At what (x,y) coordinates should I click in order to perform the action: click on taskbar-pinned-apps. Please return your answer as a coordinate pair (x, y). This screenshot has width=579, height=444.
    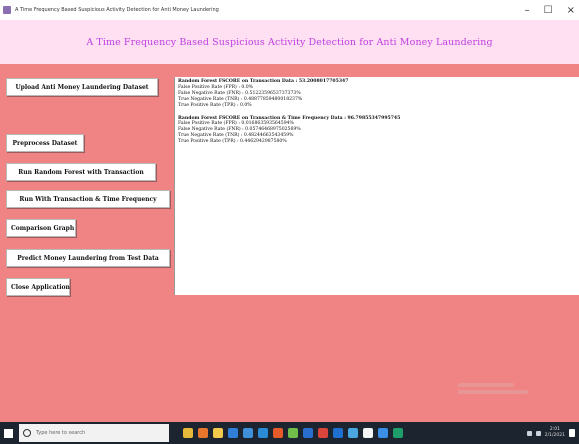
    Looking at the image, I should click on (293, 433).